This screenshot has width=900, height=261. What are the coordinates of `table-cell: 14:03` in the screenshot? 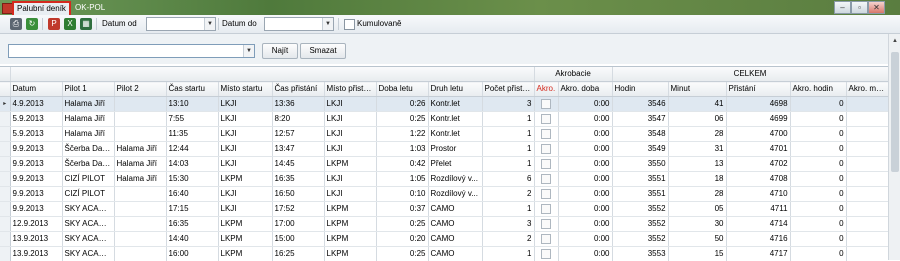 It's located at (192, 164).